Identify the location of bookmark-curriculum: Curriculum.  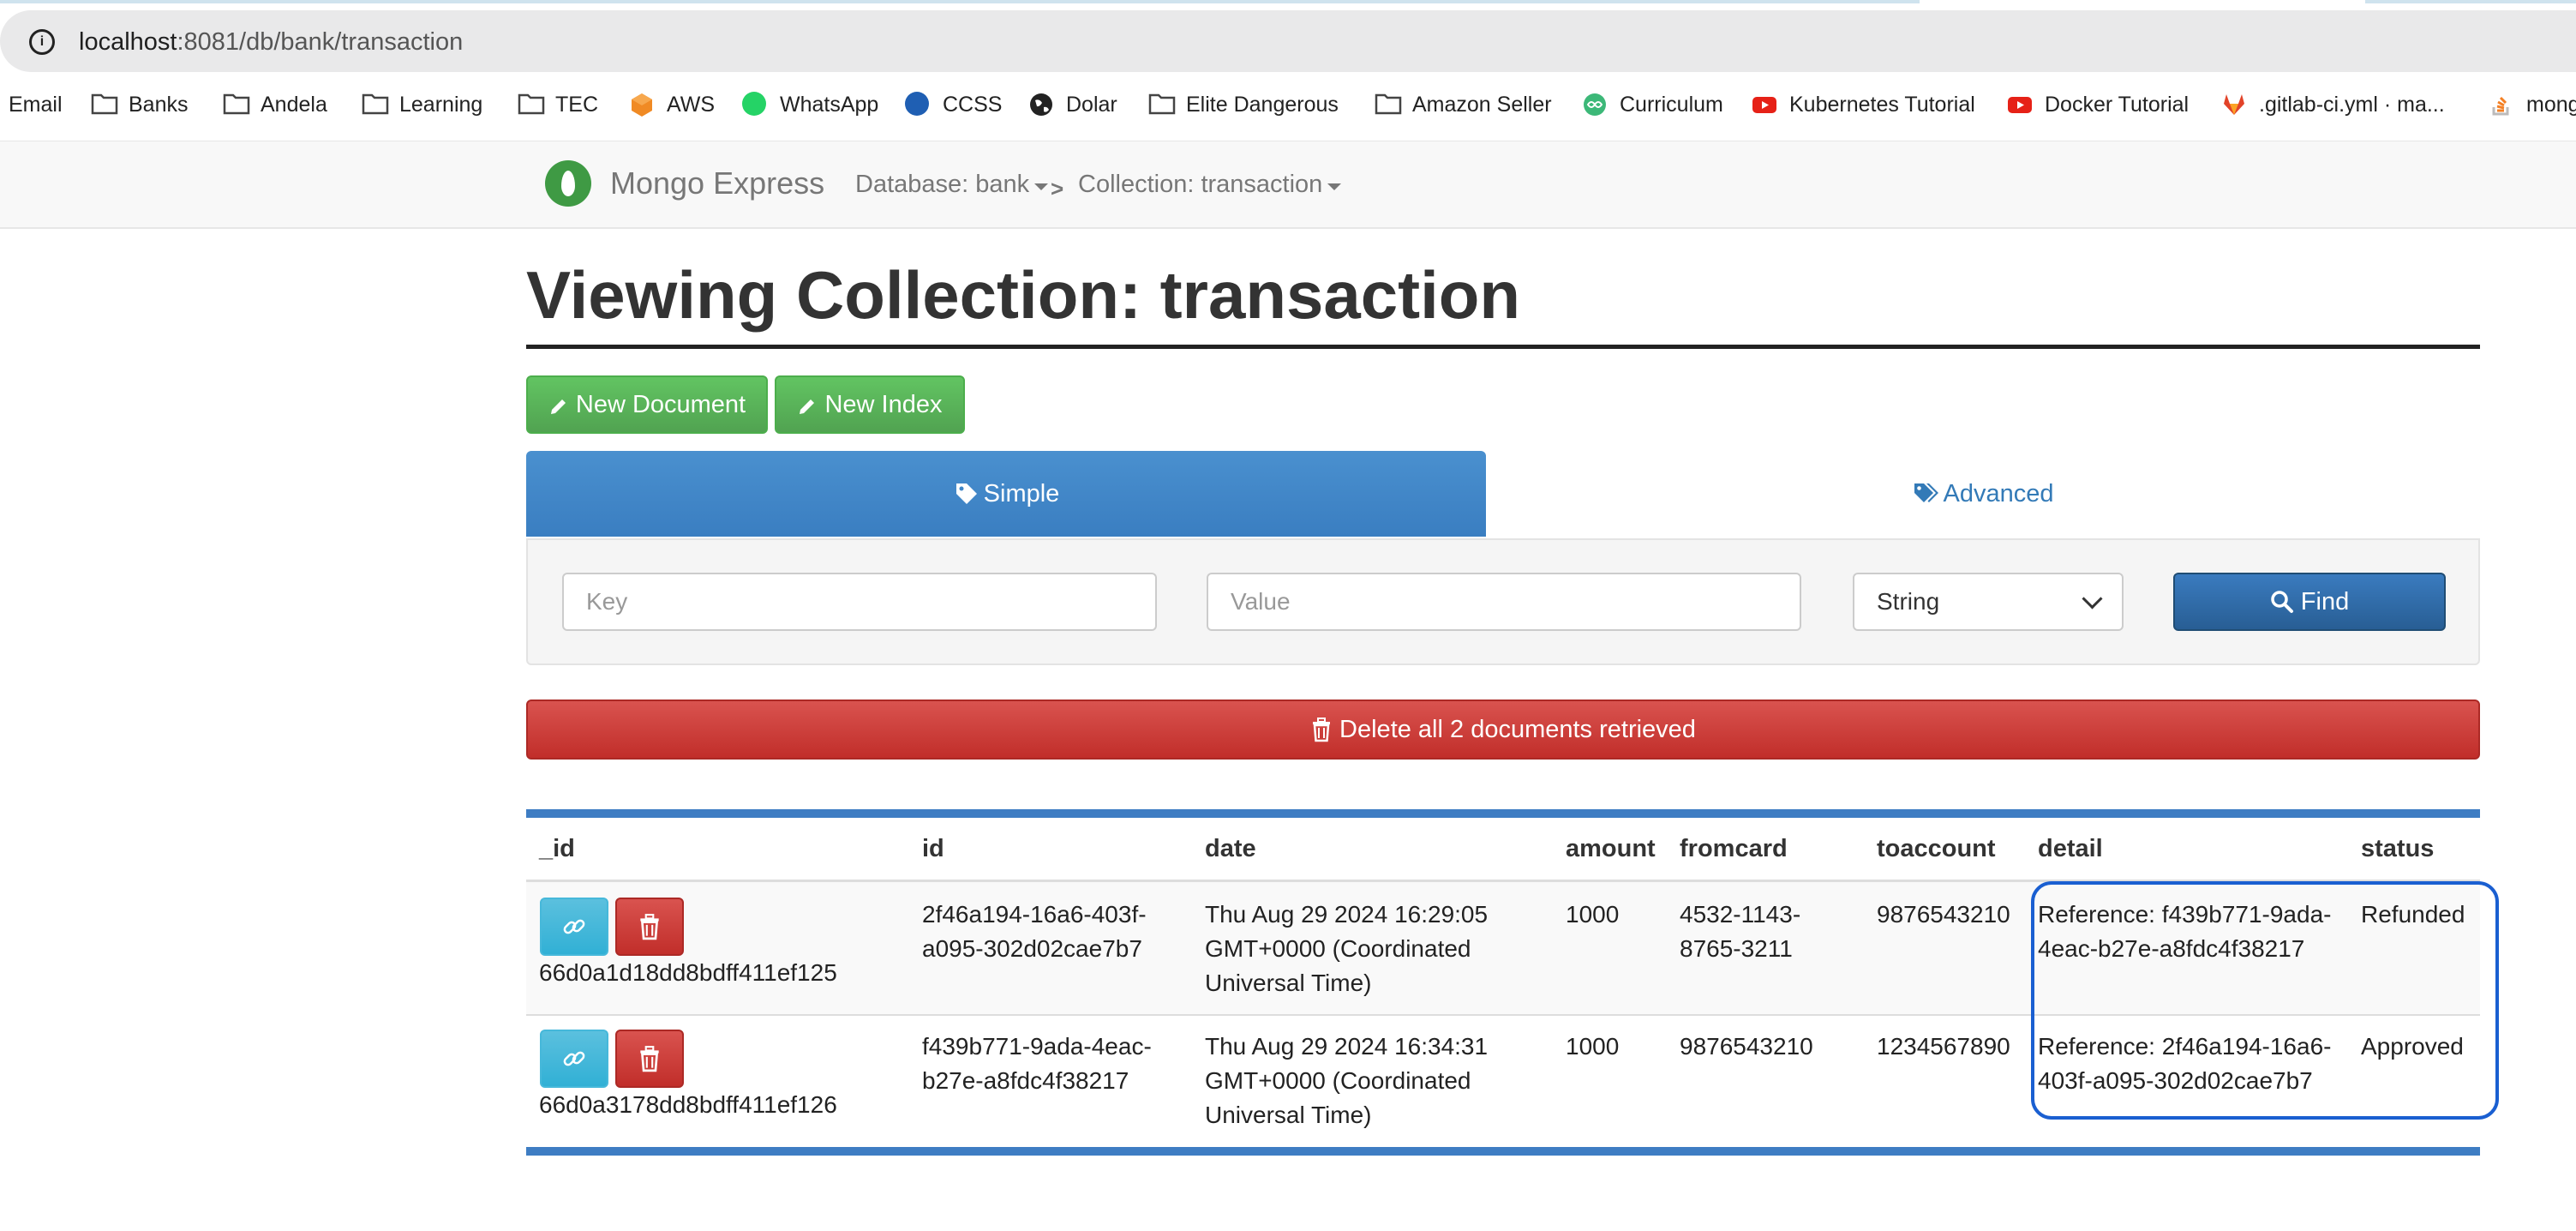
(1652, 105).